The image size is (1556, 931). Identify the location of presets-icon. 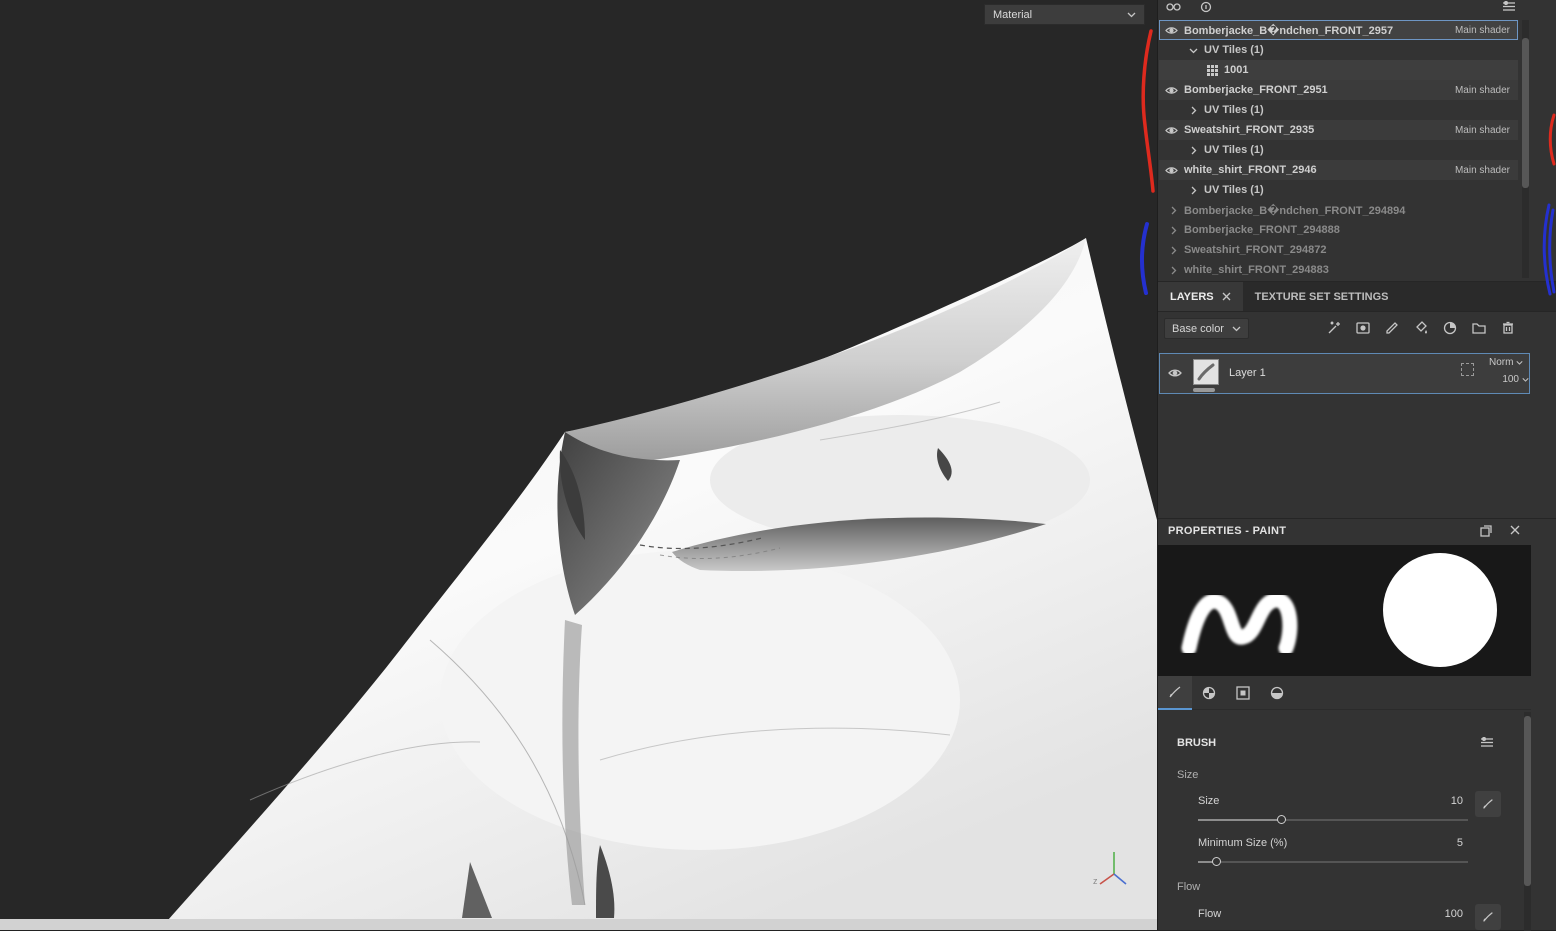
(1487, 742).